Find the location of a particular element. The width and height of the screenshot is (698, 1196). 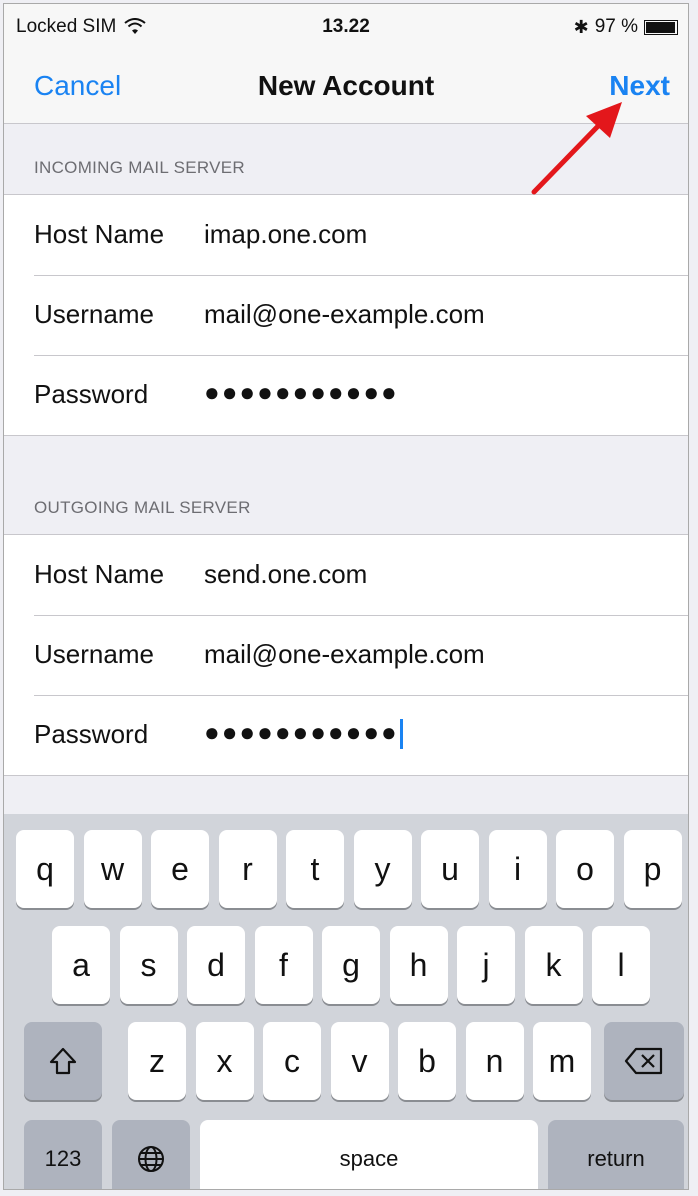

key-u: u is located at coordinates (450, 869).